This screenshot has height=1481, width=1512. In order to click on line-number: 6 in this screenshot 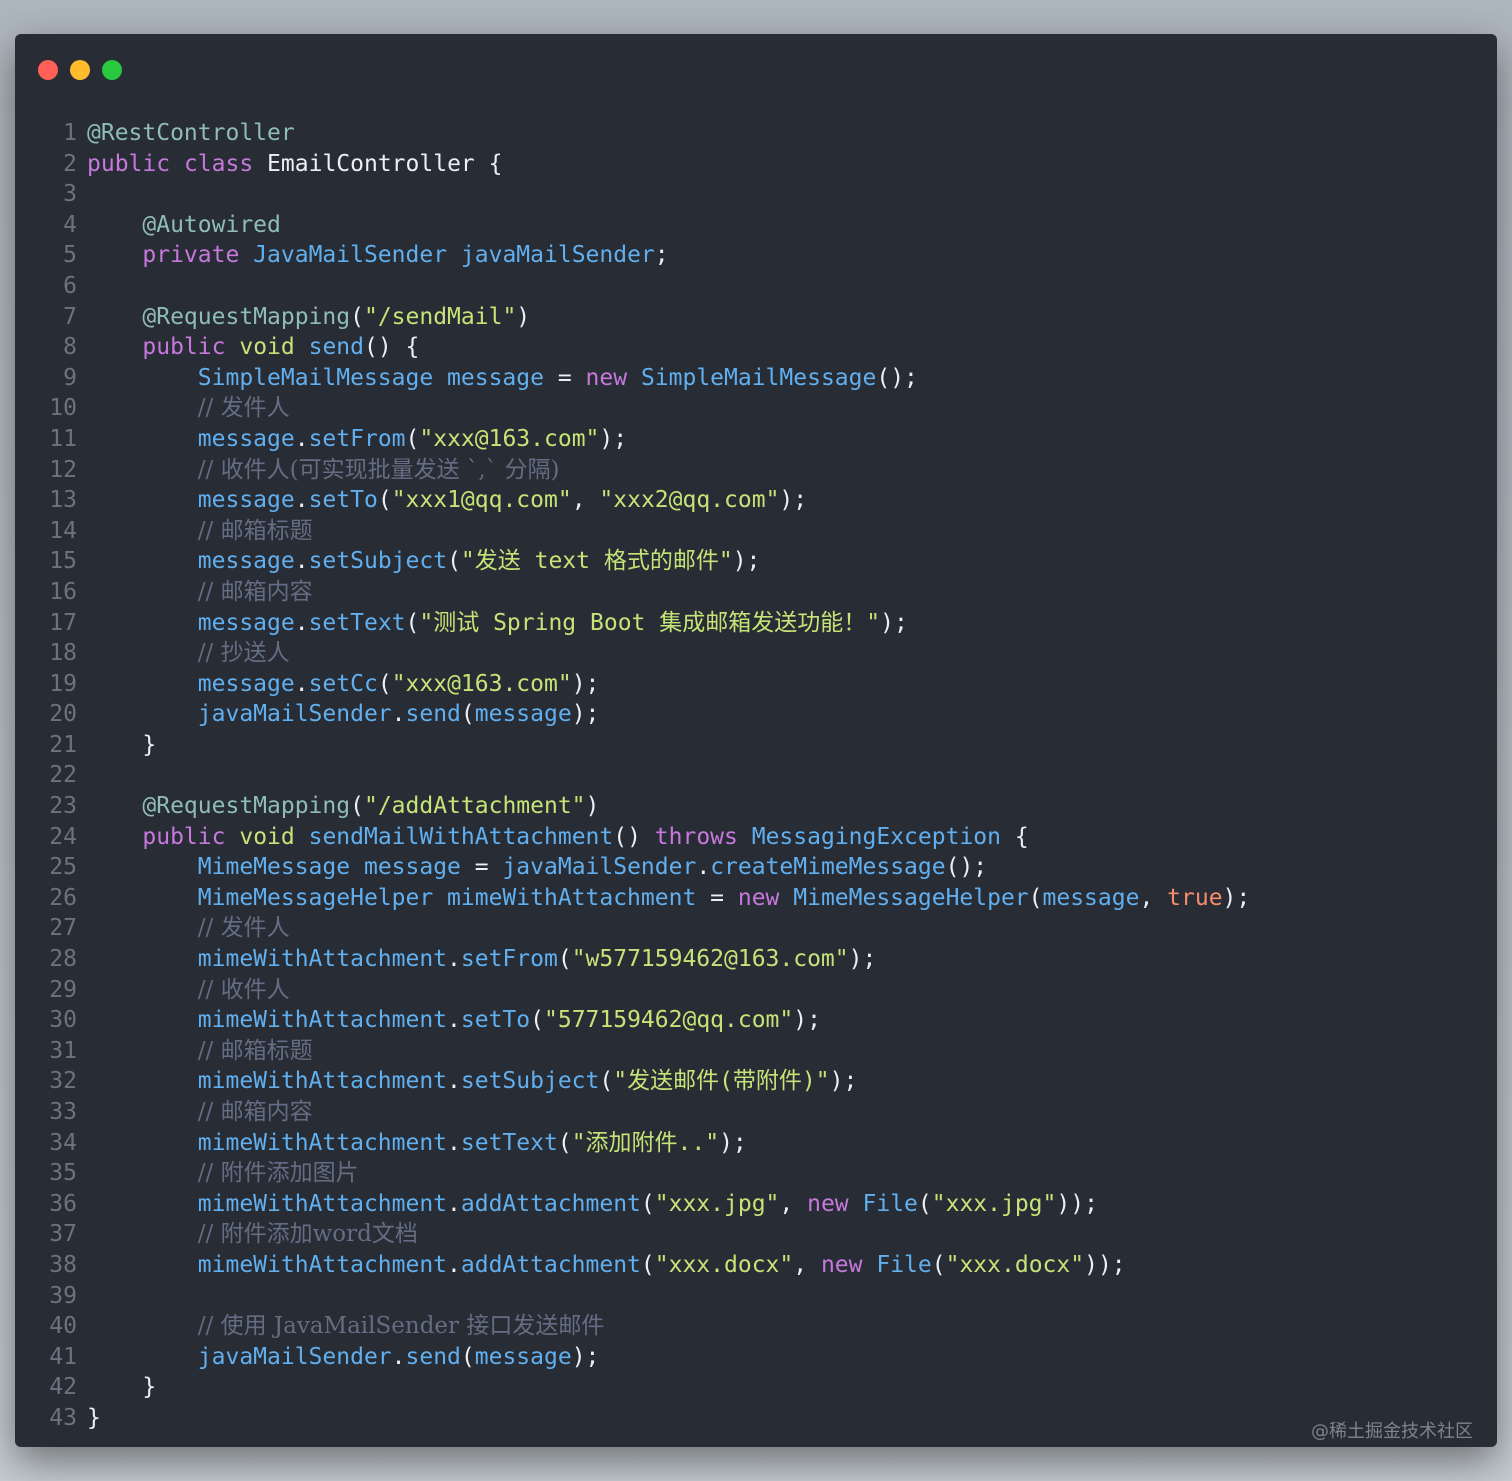, I will do `click(70, 285)`.